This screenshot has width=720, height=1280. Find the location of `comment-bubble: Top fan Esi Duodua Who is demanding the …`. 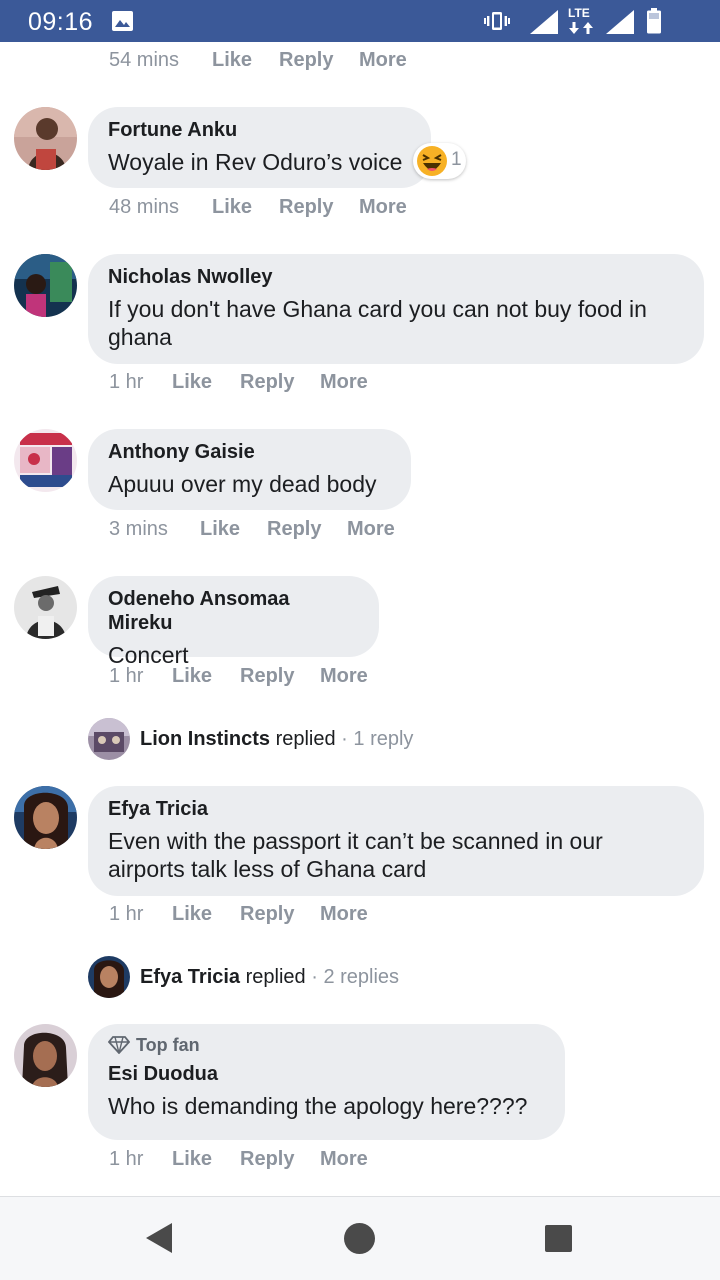

comment-bubble: Top fan Esi Duodua Who is demanding the … is located at coordinates (326, 1082).